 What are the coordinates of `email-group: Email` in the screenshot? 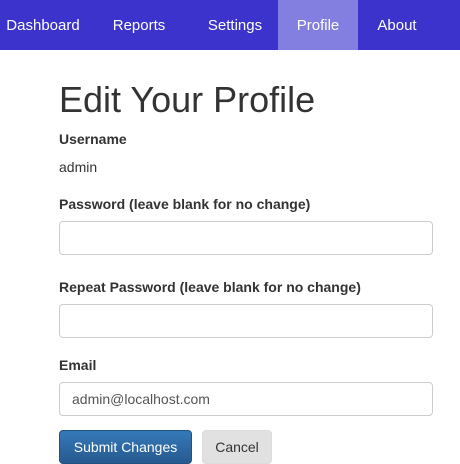 It's located at (246, 386).